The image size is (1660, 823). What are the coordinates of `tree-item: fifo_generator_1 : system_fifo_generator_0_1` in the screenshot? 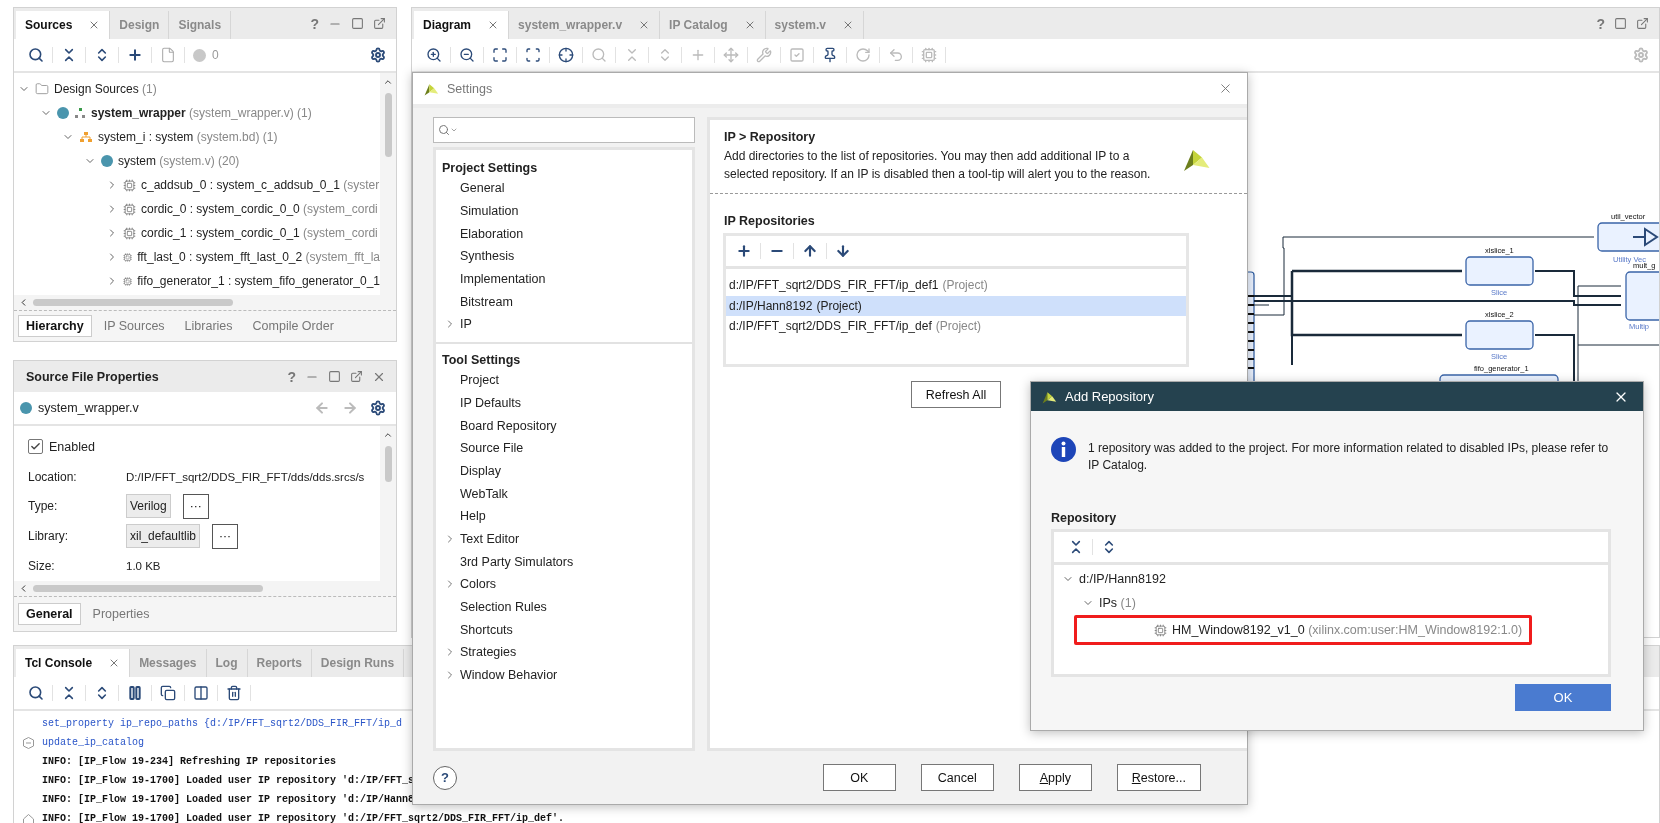 It's located at (197, 281).